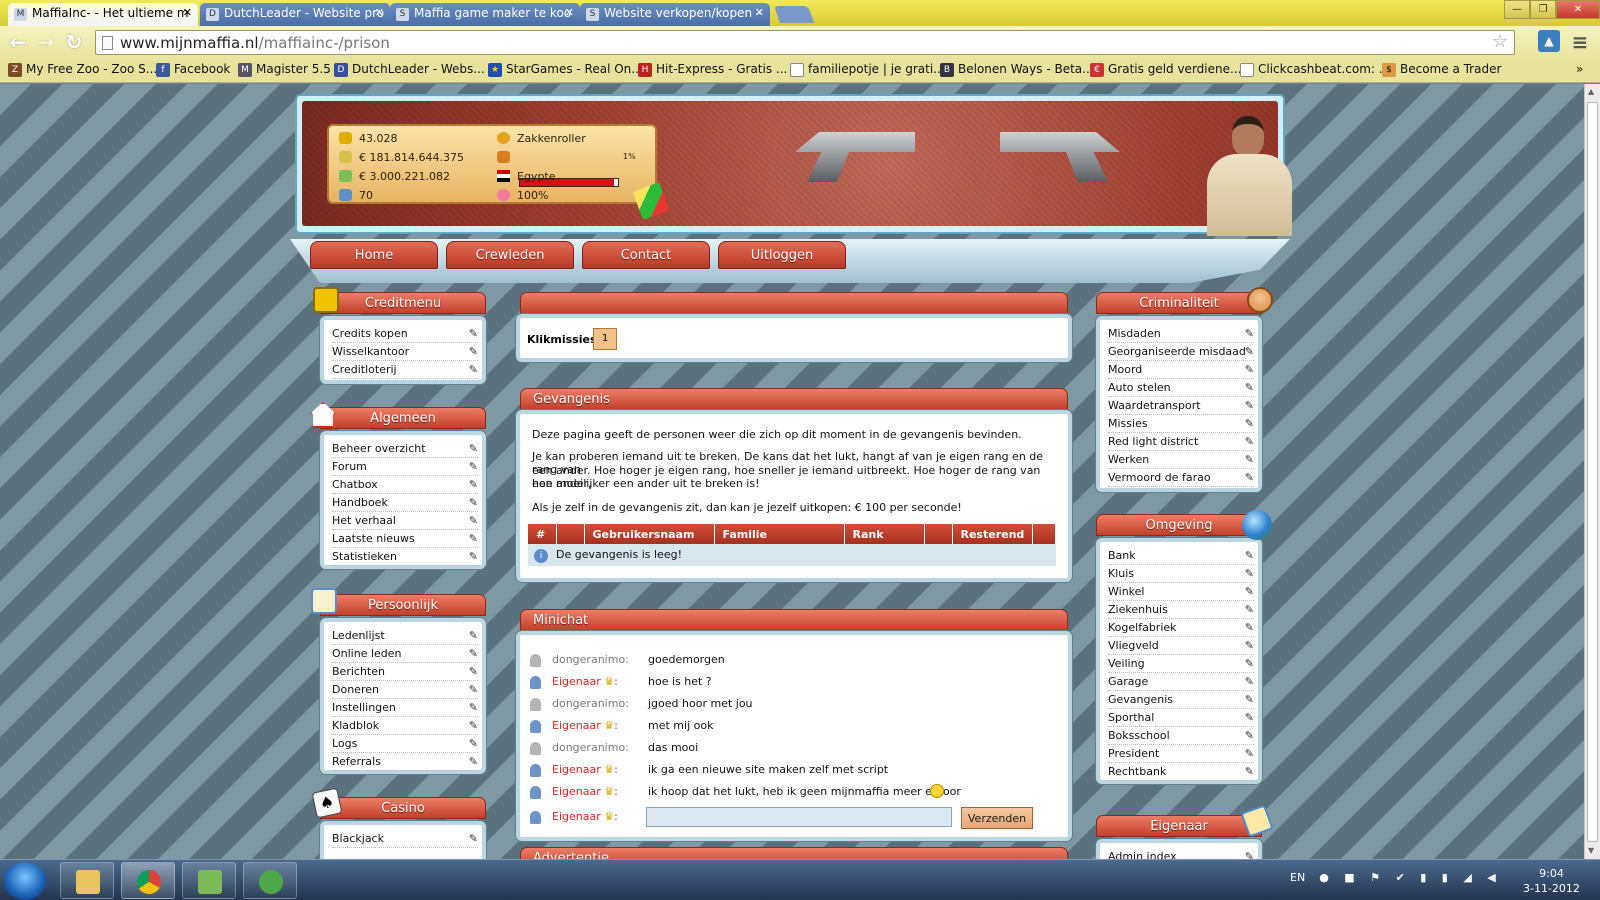 This screenshot has width=1600, height=900. I want to click on menu-item-creditloterij: Creditloterij ✎, so click(405, 370).